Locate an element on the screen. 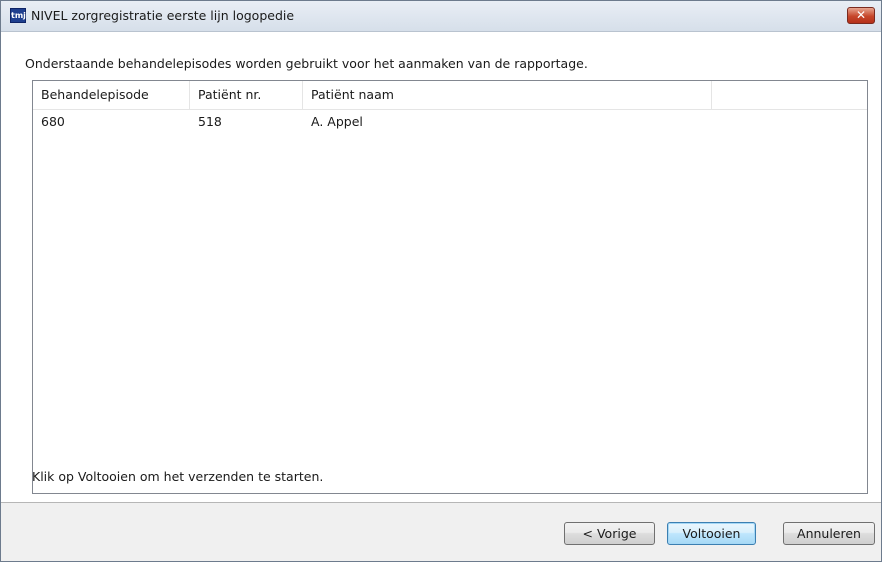 This screenshot has width=882, height=562. list-header: Behandelepisode Patiënt nr. Patiënt naam is located at coordinates (450, 95).